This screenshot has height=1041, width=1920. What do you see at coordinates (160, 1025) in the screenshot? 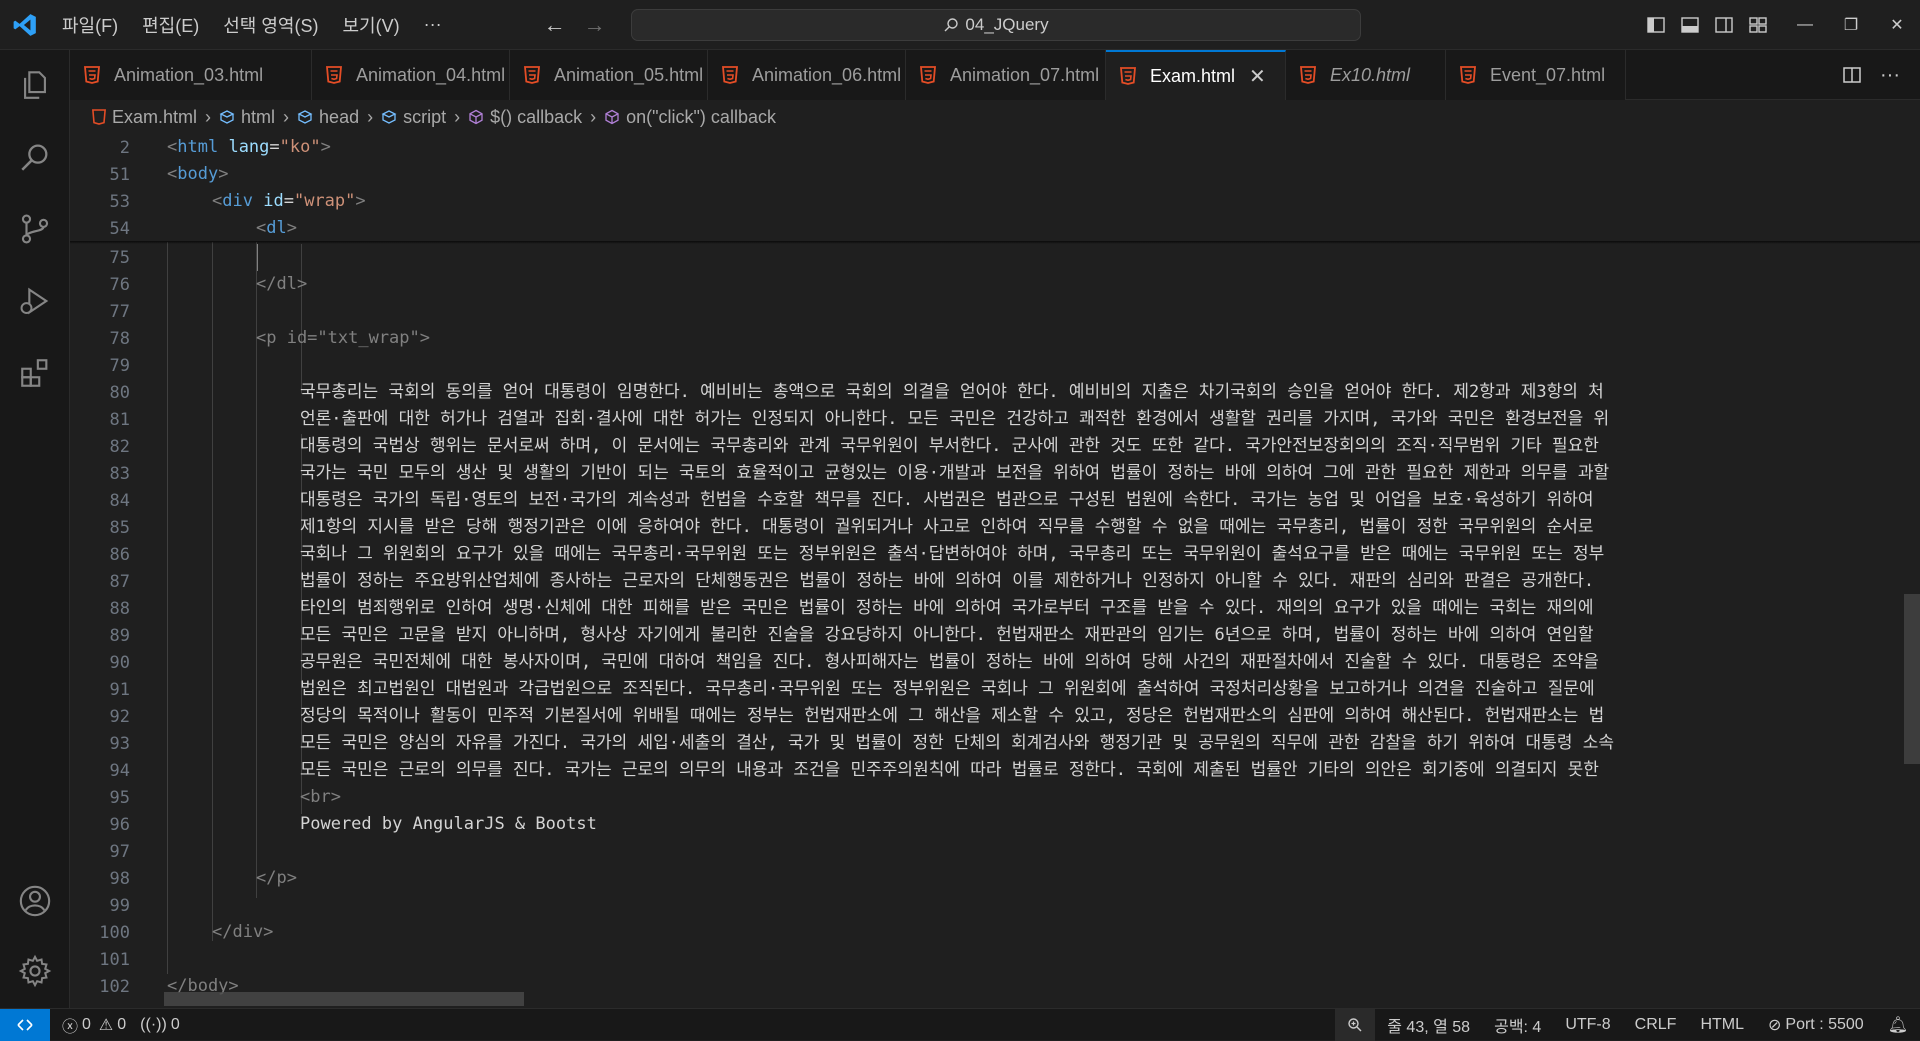
I see `ports-indicator: ((·)) 0` at bounding box center [160, 1025].